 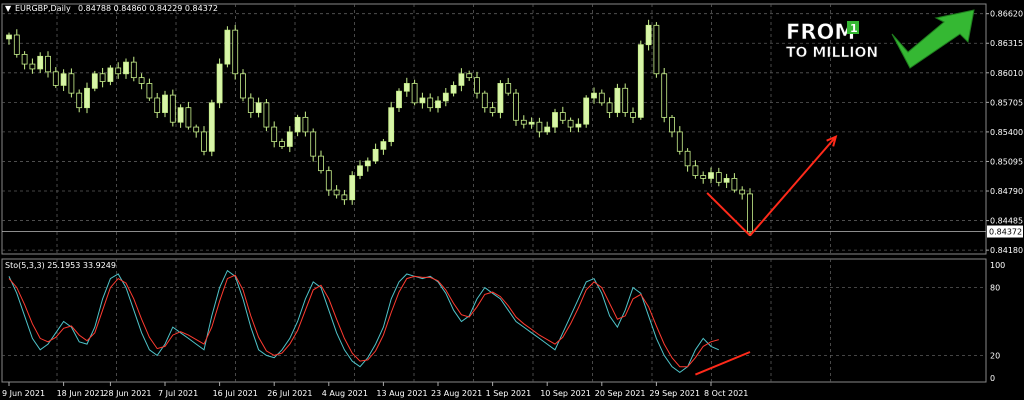 What do you see at coordinates (620, 393) in the screenshot?
I see `time-tick-label: 20 Sep 2021` at bounding box center [620, 393].